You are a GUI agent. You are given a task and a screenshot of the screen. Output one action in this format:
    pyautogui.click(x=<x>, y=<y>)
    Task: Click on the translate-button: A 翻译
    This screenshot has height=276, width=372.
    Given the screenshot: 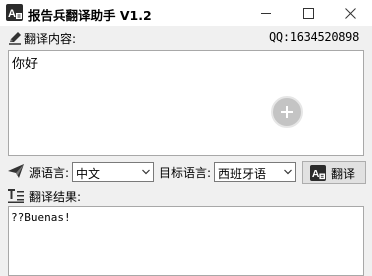 What is the action you would take?
    pyautogui.click(x=334, y=172)
    